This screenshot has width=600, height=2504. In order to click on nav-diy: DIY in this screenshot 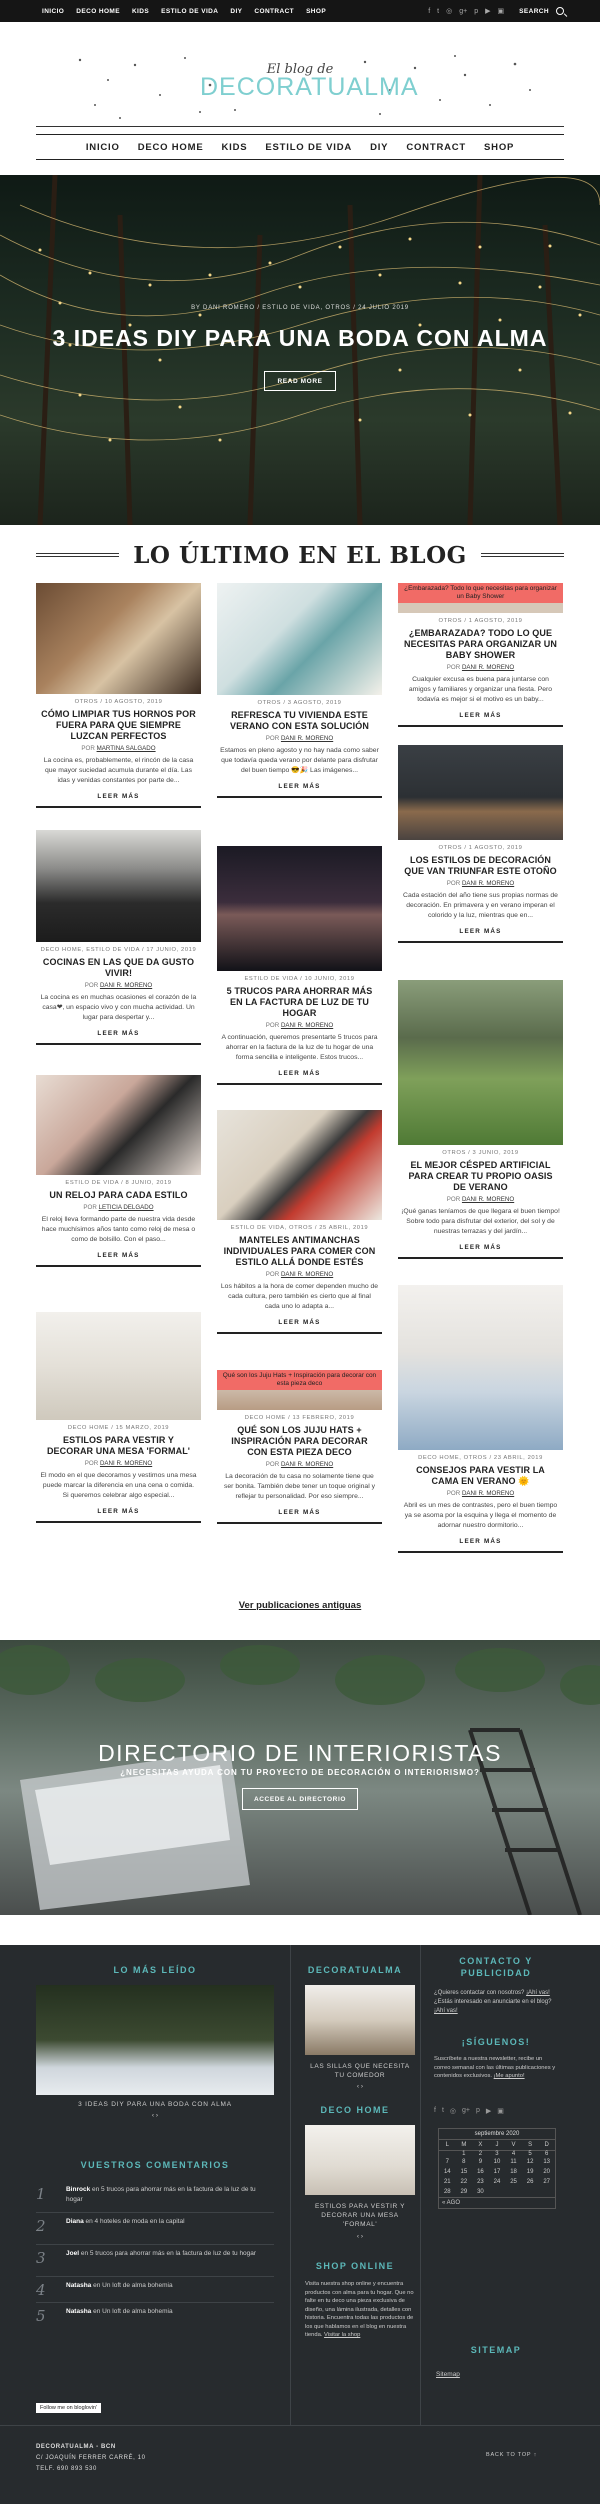, I will do `click(379, 147)`.